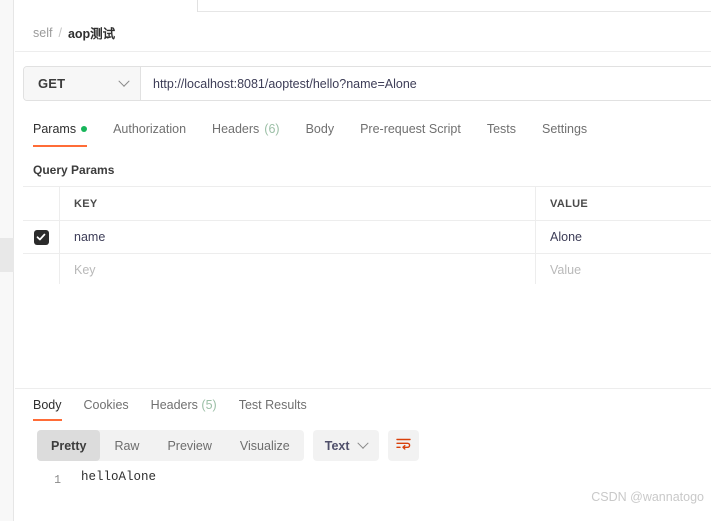 This screenshot has height=521, width=711. I want to click on breadcrumb: self / aop测试, so click(363, 33).